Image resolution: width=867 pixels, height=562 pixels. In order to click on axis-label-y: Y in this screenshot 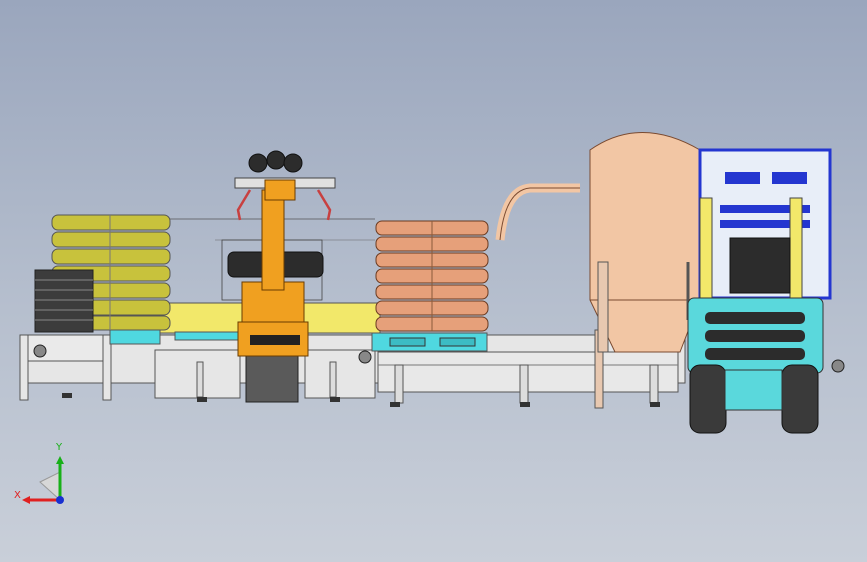, I will do `click(59, 447)`.